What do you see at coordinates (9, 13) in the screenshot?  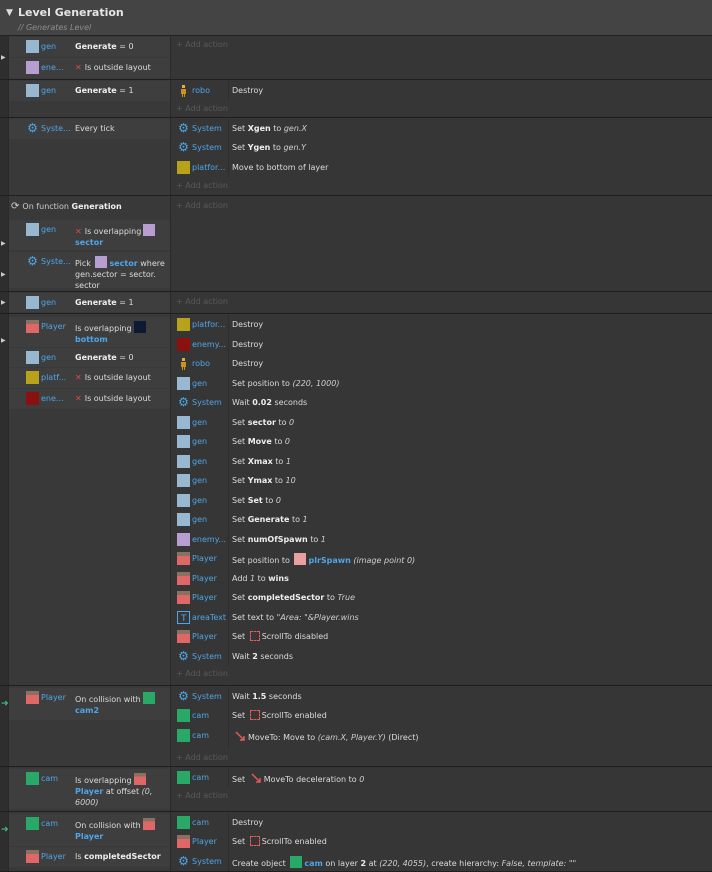 I see `collapse-arrow-icon: ▼` at bounding box center [9, 13].